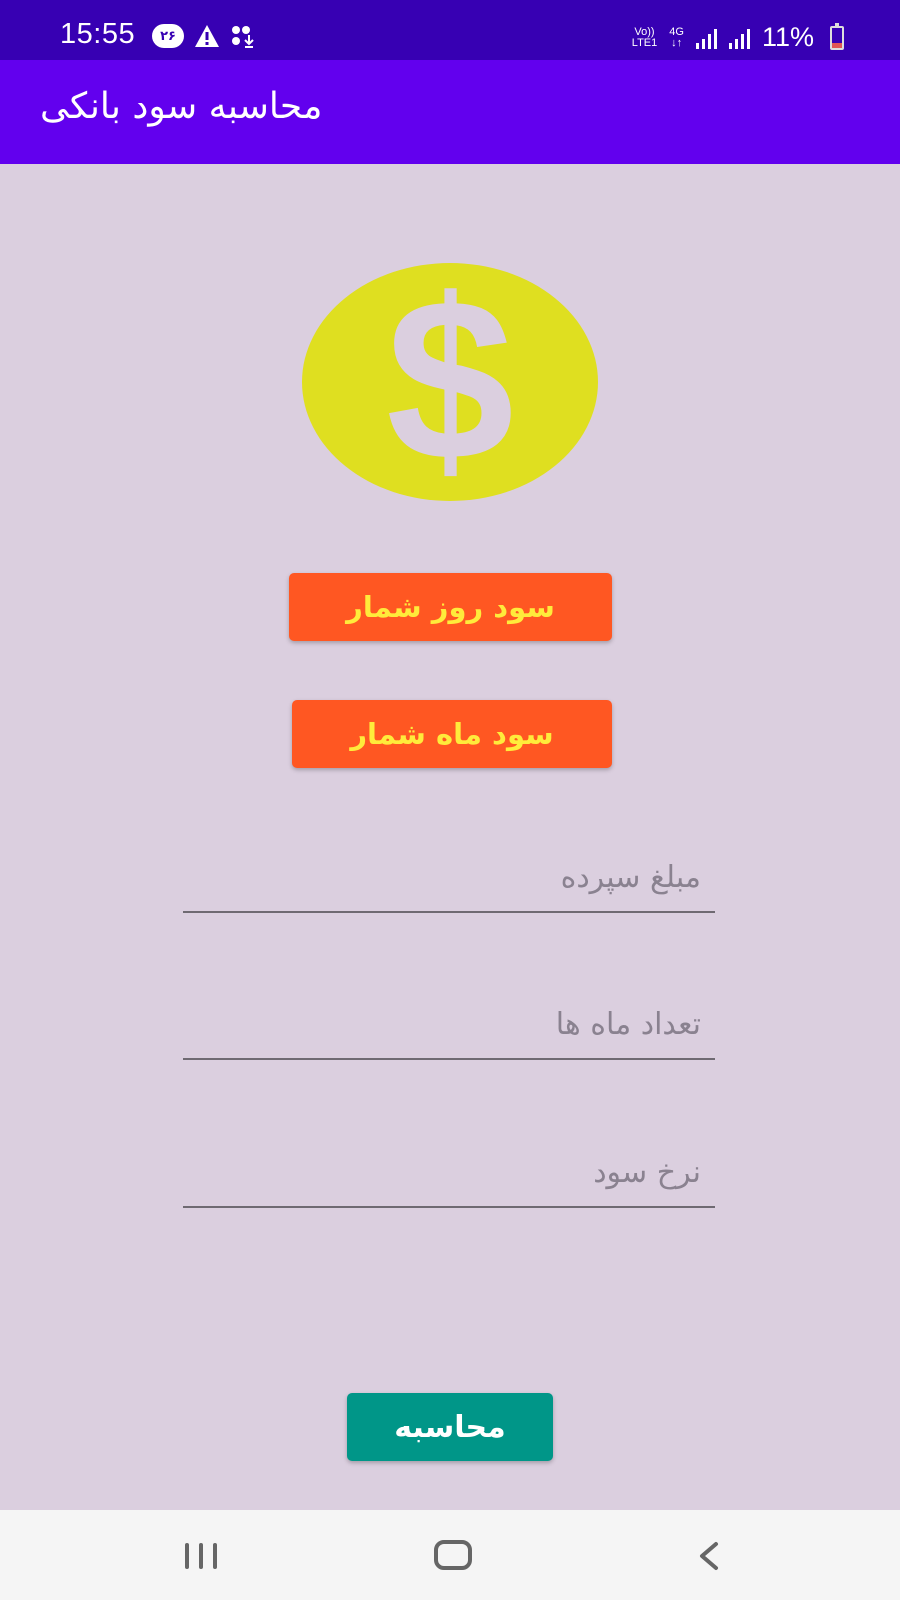 The width and height of the screenshot is (900, 1600). I want to click on deposit-amount-input, so click(449, 877).